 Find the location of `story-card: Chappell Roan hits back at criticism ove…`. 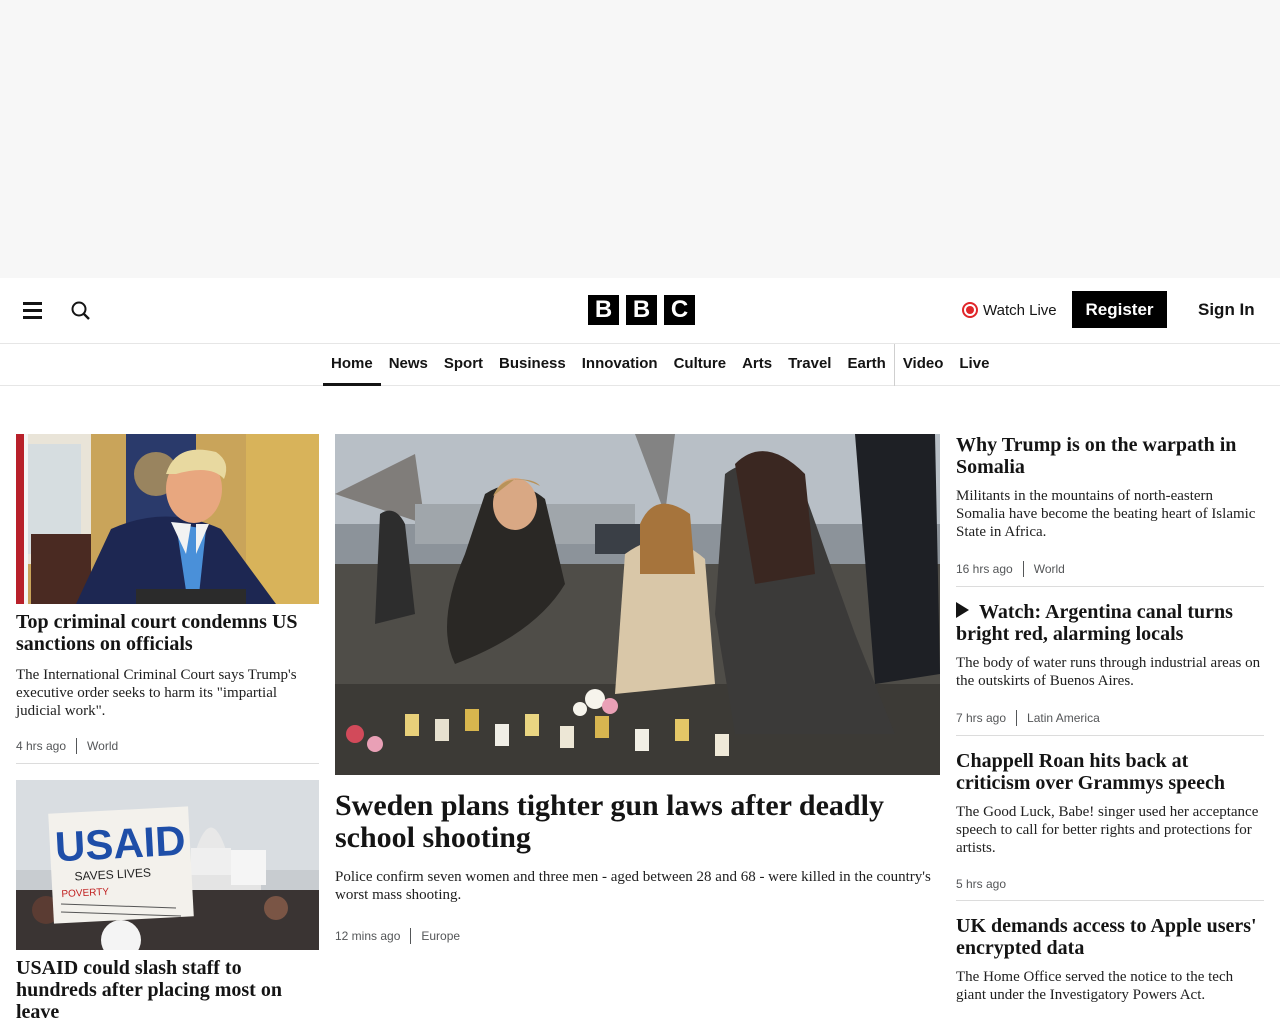

story-card: Chappell Roan hits back at criticism ove… is located at coordinates (1110, 825).